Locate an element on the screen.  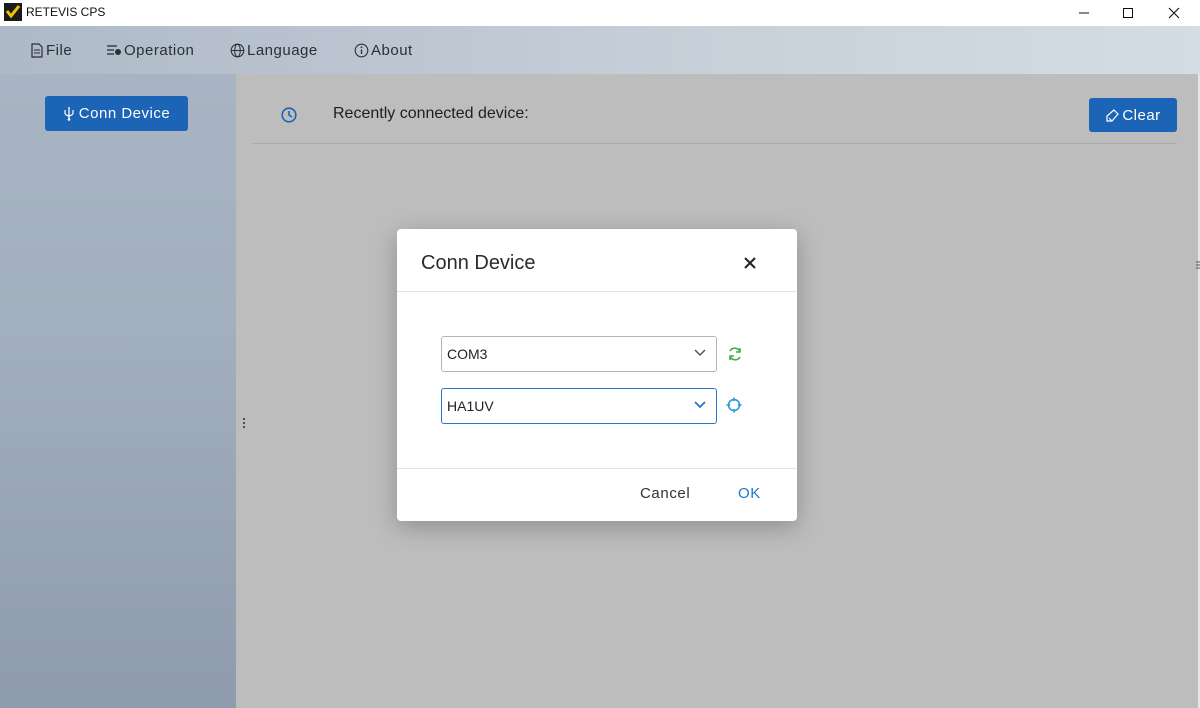
menu-language: Language is located at coordinates (274, 50).